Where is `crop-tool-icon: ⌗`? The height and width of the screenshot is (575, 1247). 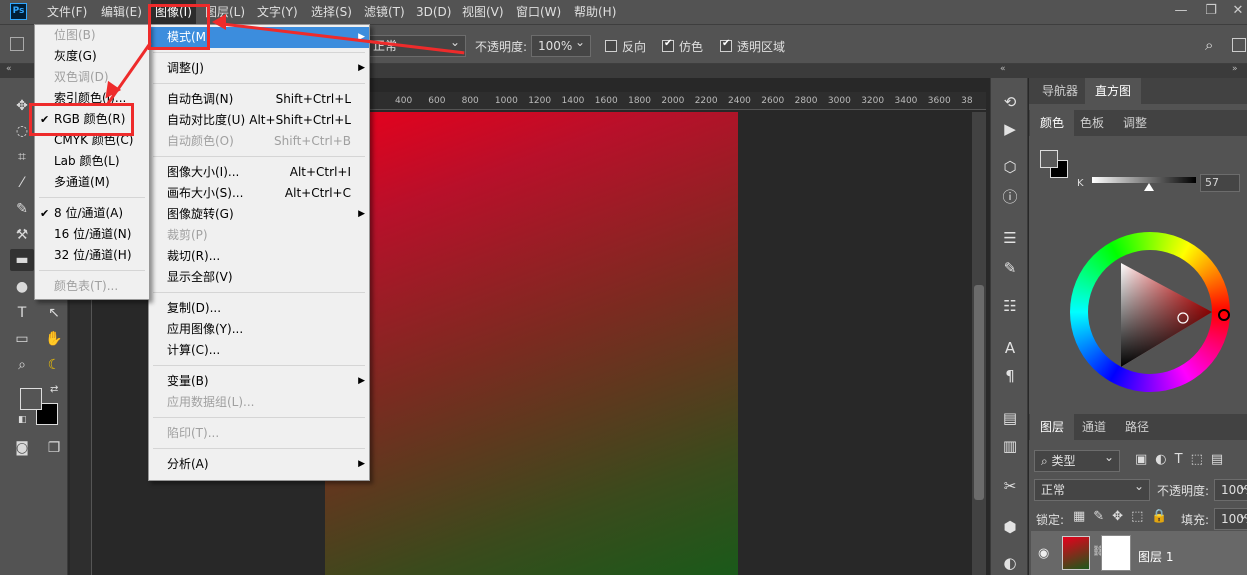 crop-tool-icon: ⌗ is located at coordinates (22, 157).